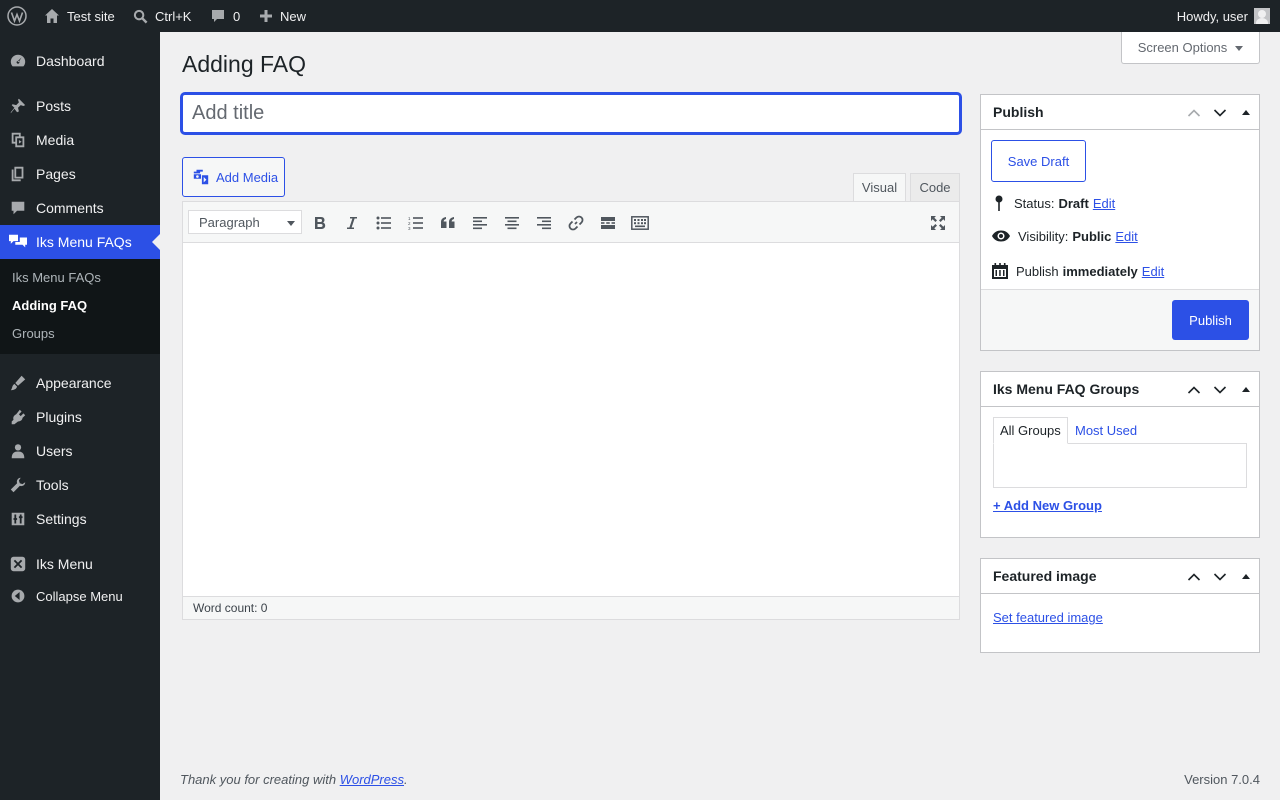  Describe the element at coordinates (384, 223) in the screenshot. I see `bulleted-list-icon` at that location.